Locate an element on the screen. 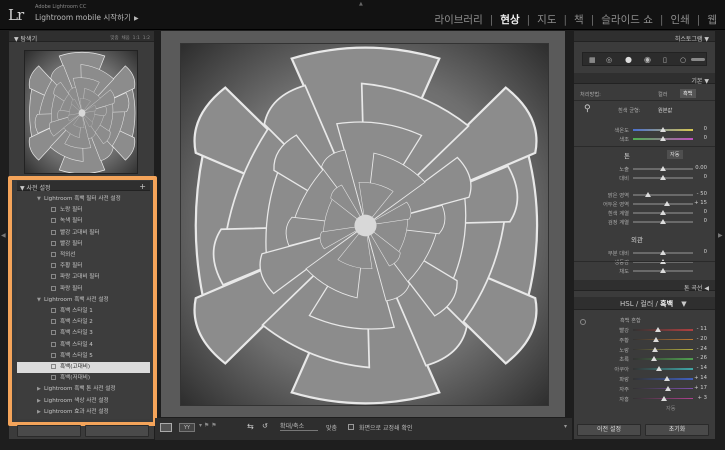  nav-opt-1-1: 1:1 is located at coordinates (136, 38).